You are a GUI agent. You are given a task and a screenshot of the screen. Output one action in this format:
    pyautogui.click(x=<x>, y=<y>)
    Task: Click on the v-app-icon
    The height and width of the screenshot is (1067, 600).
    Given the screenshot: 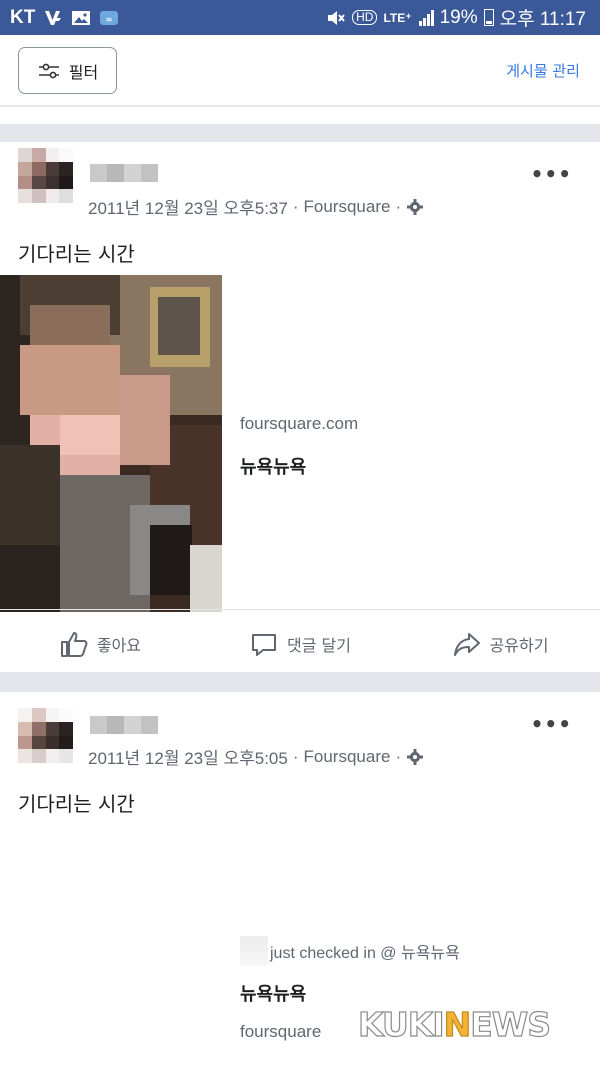 What is the action you would take?
    pyautogui.click(x=53, y=17)
    